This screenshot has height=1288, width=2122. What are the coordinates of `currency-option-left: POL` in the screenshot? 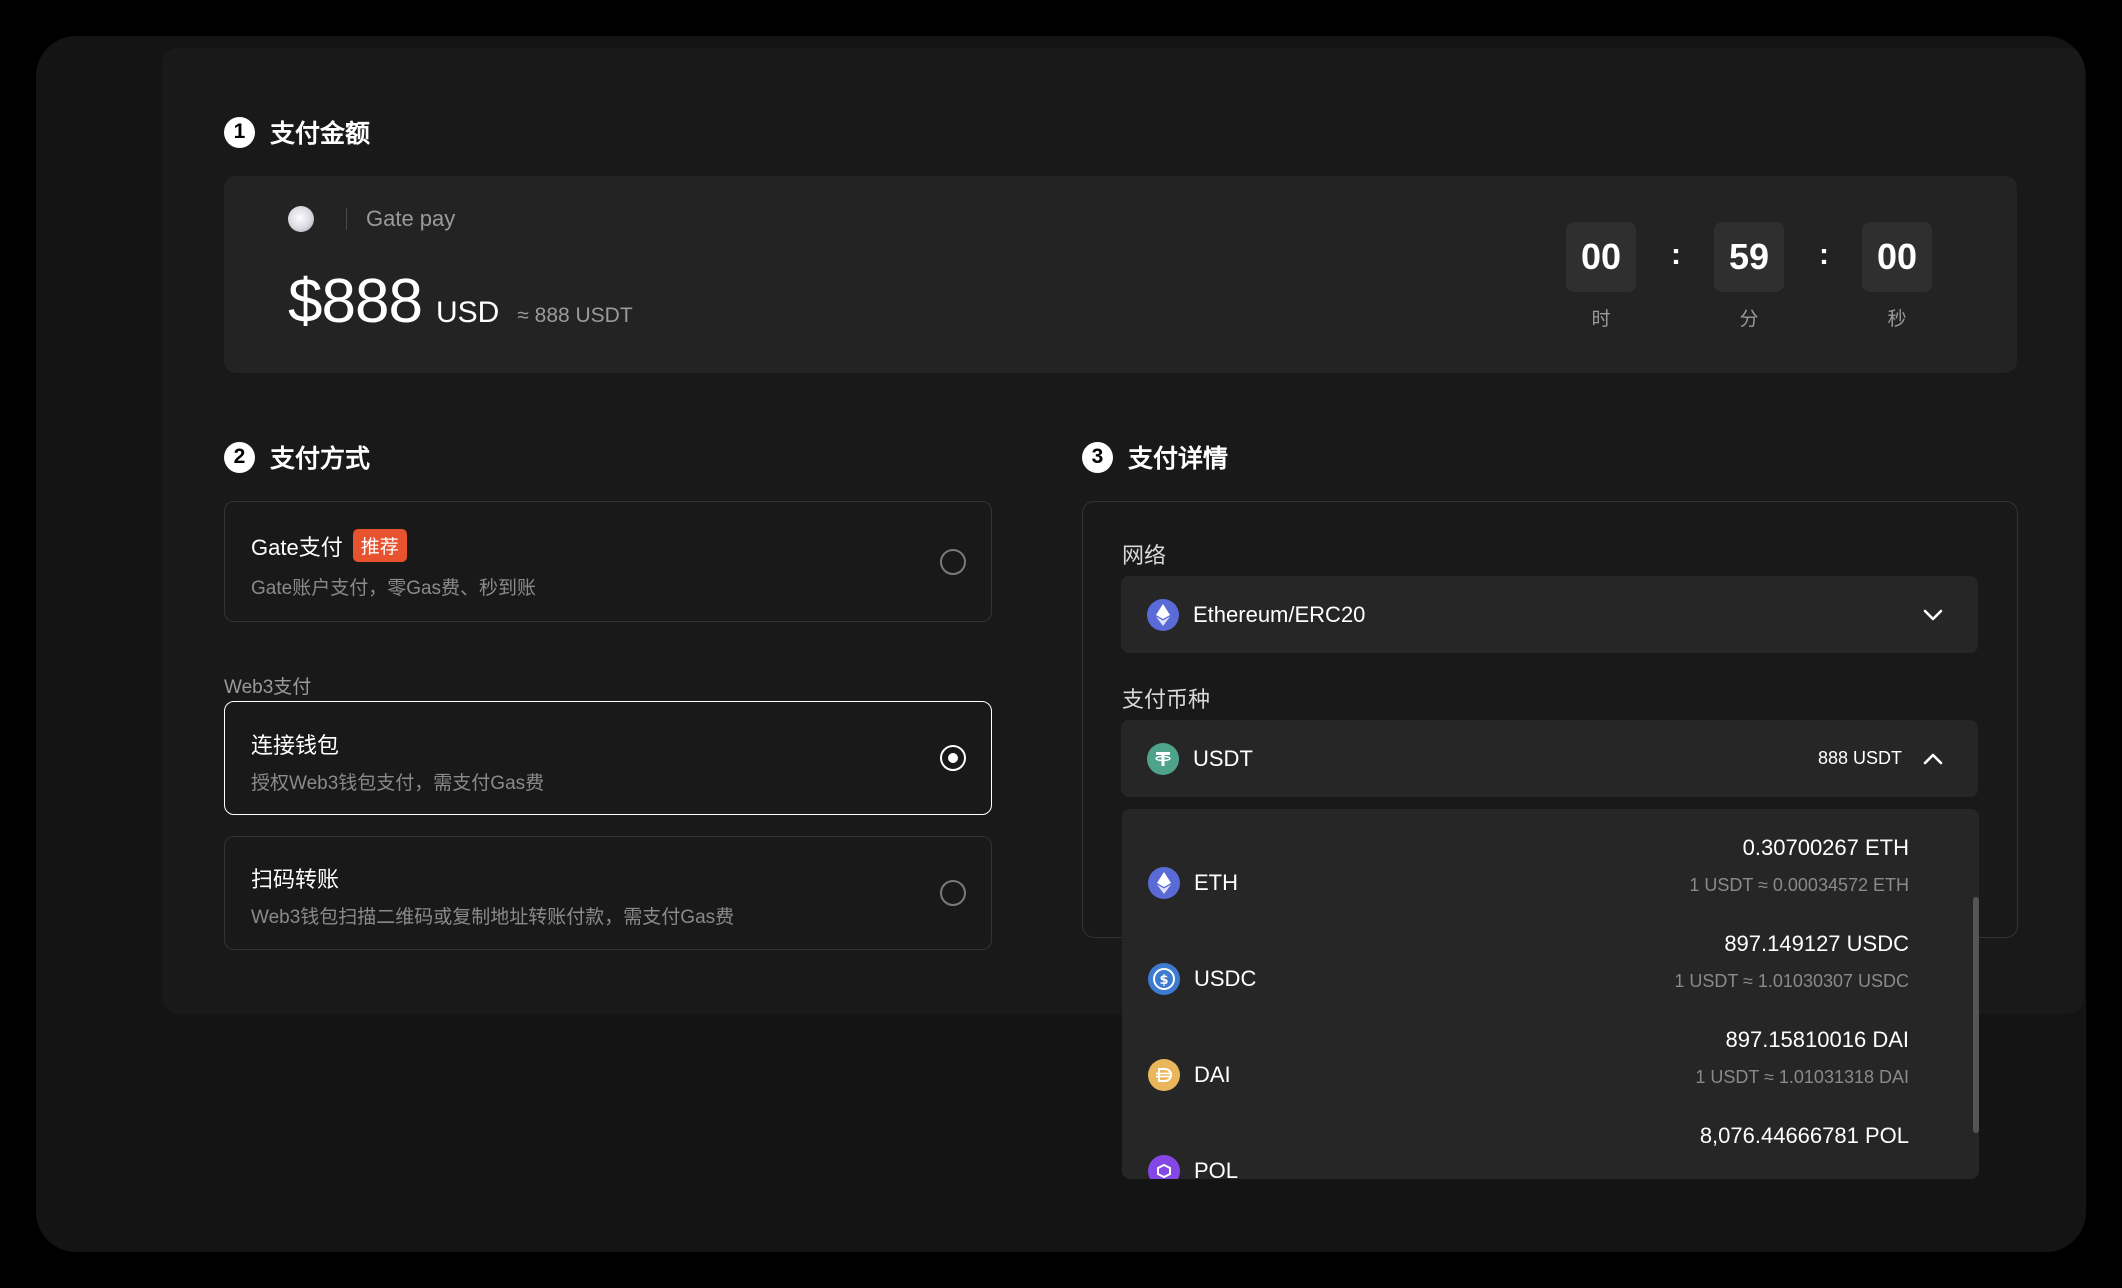 It's located at (1193, 1167).